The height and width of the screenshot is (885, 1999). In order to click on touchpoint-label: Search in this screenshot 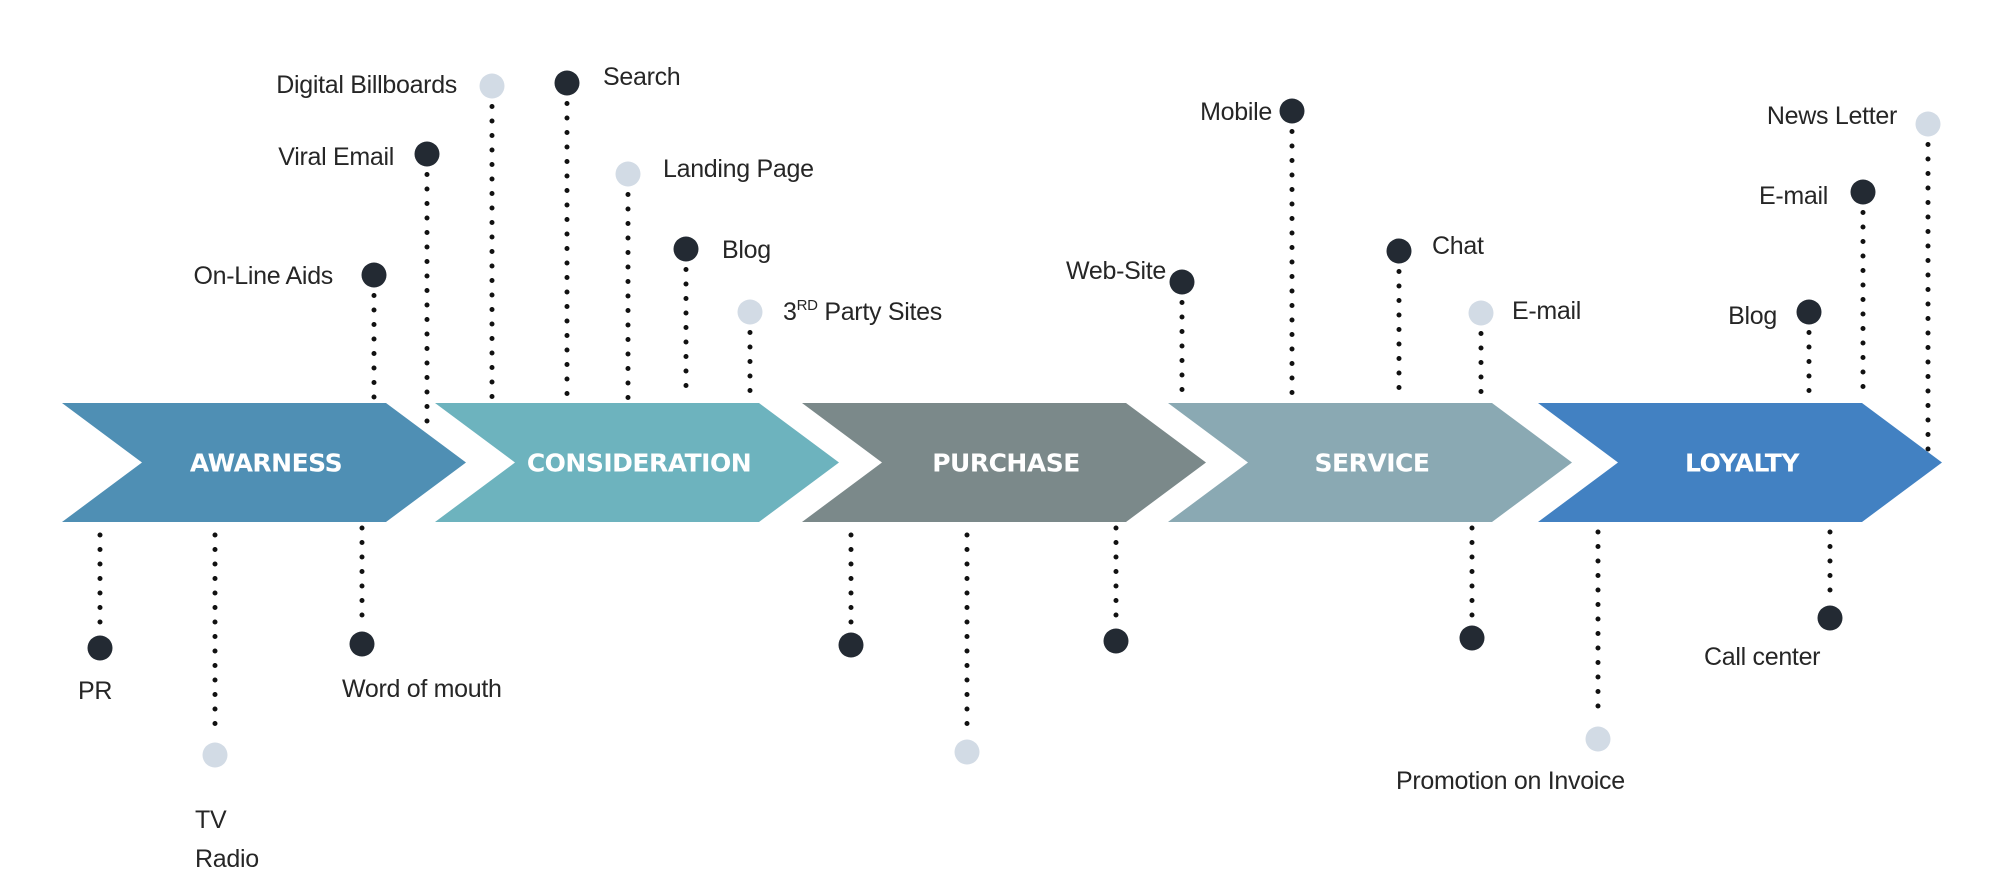, I will do `click(641, 77)`.